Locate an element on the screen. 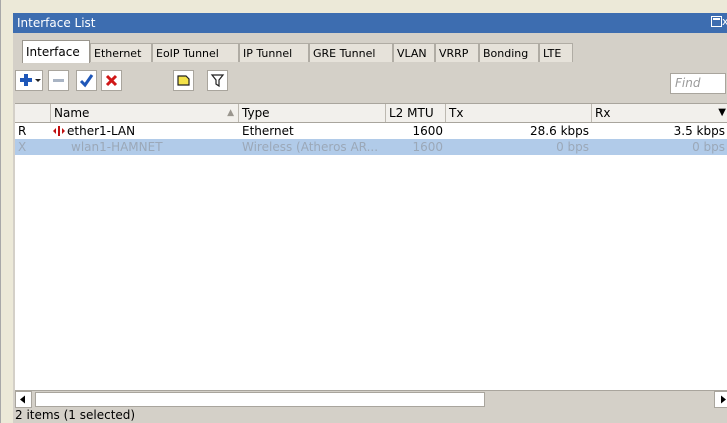 The image size is (727, 423). column-header-flags is located at coordinates (33, 113).